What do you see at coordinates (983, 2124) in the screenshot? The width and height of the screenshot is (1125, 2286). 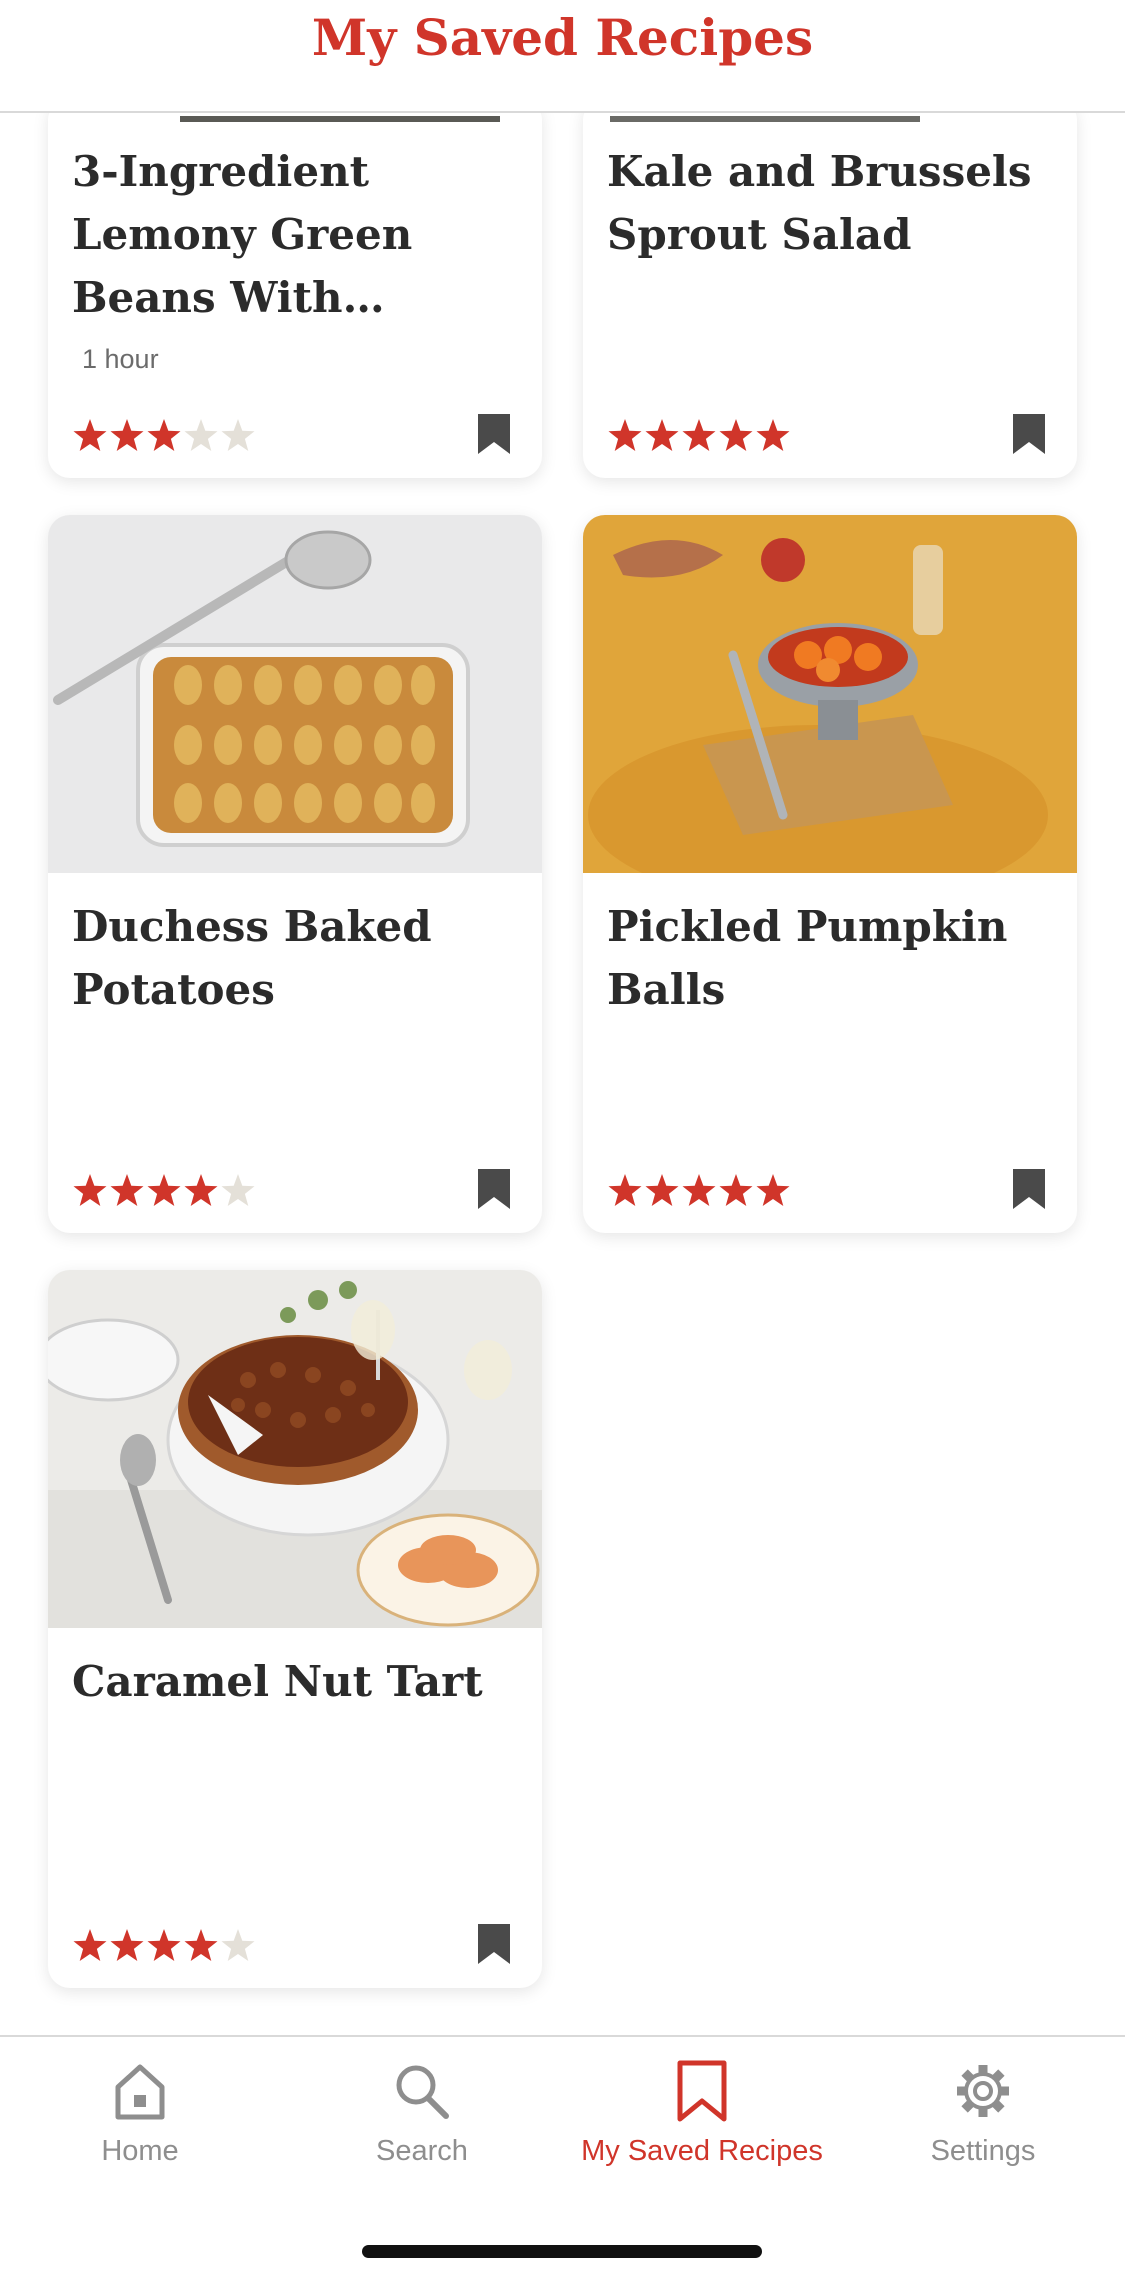 I see `tab-settings: Settings` at bounding box center [983, 2124].